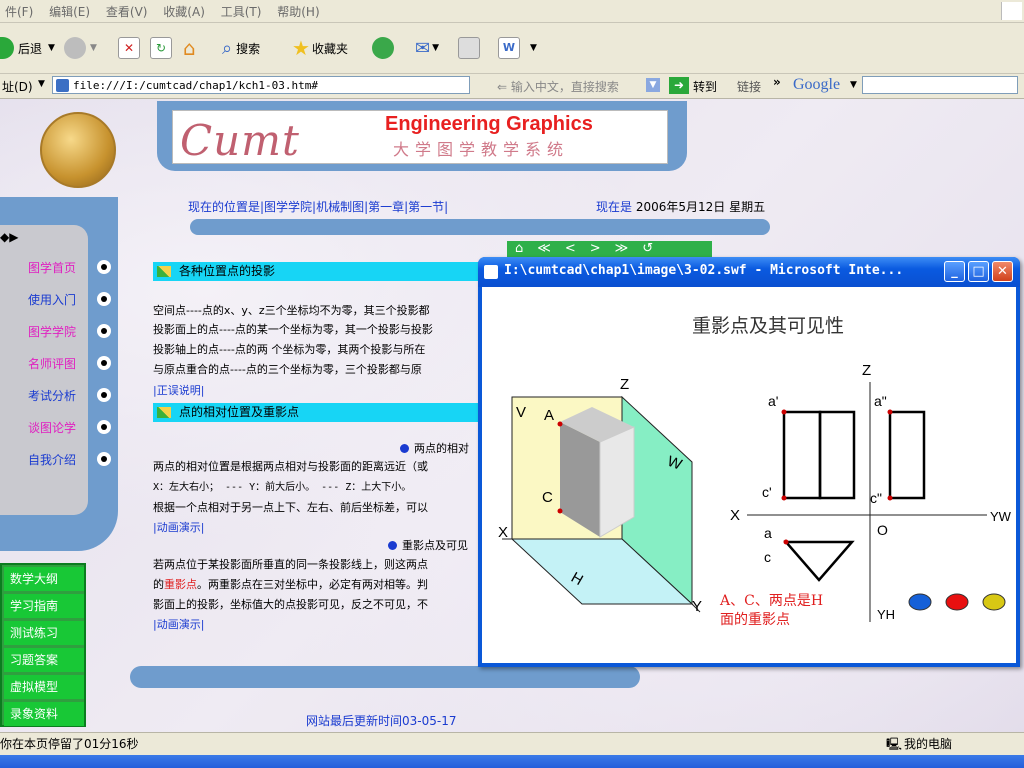 The width and height of the screenshot is (1024, 768). What do you see at coordinates (44, 633) in the screenshot?
I see `course-menu-item: 测试练习` at bounding box center [44, 633].